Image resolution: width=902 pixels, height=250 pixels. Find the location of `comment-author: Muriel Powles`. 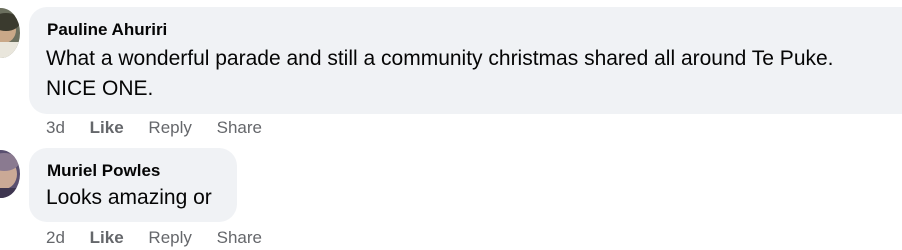

comment-author: Muriel Powles is located at coordinates (103, 171).